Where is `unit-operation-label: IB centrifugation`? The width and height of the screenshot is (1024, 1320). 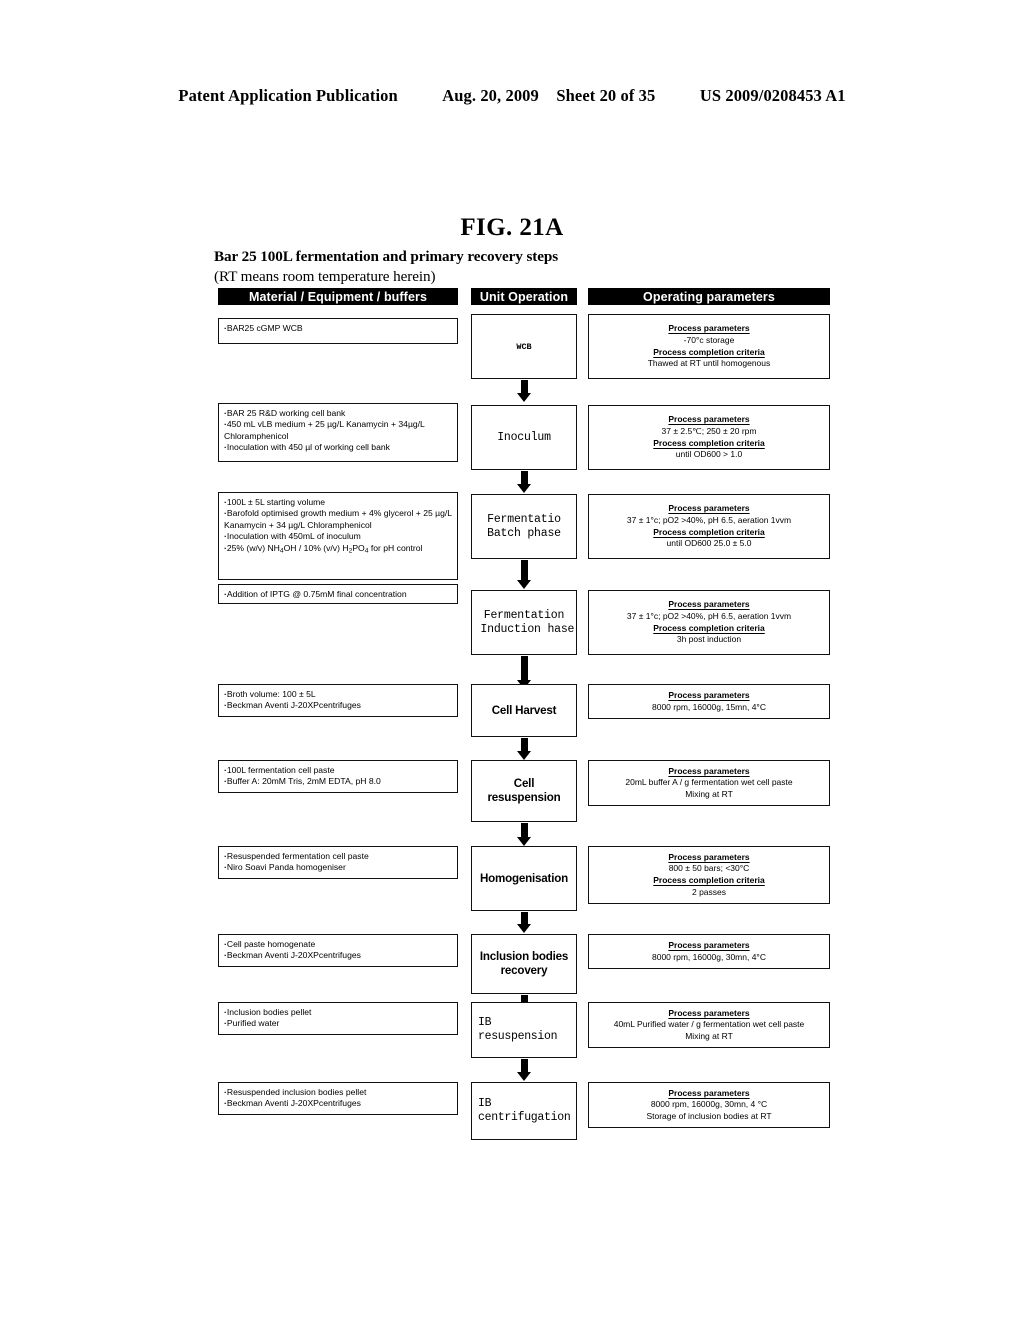 unit-operation-label: IB centrifugation is located at coordinates (524, 1110).